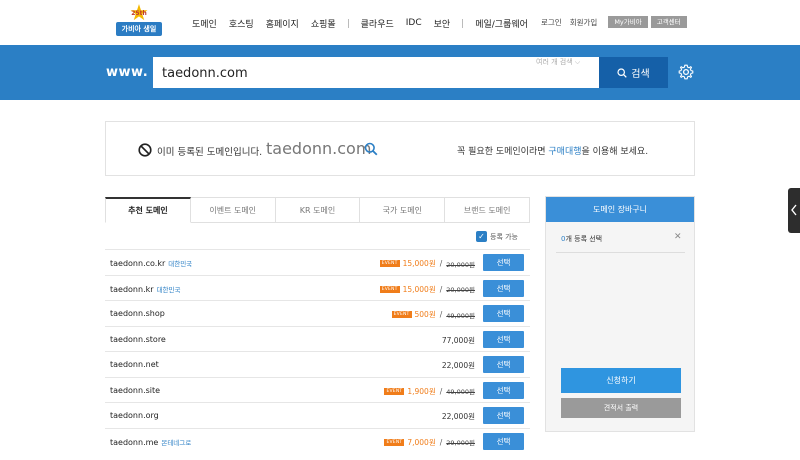  Describe the element at coordinates (317, 338) in the screenshot. I see `domain-row: taedonn.store 77,000원 선택` at that location.